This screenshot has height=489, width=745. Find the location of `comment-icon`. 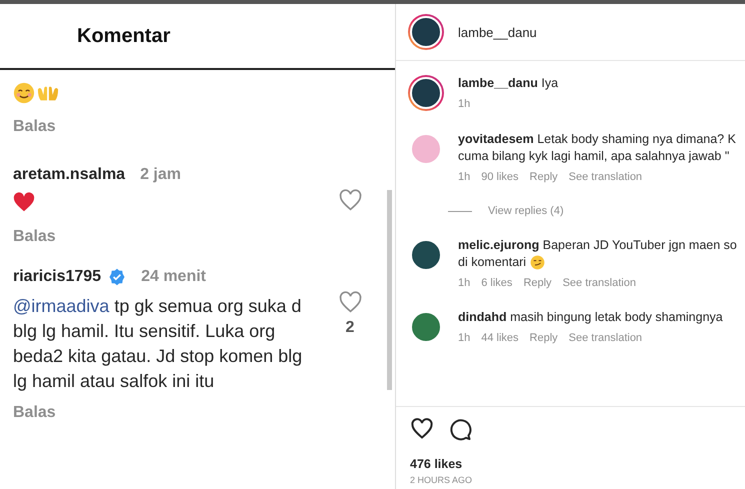

comment-icon is located at coordinates (460, 429).